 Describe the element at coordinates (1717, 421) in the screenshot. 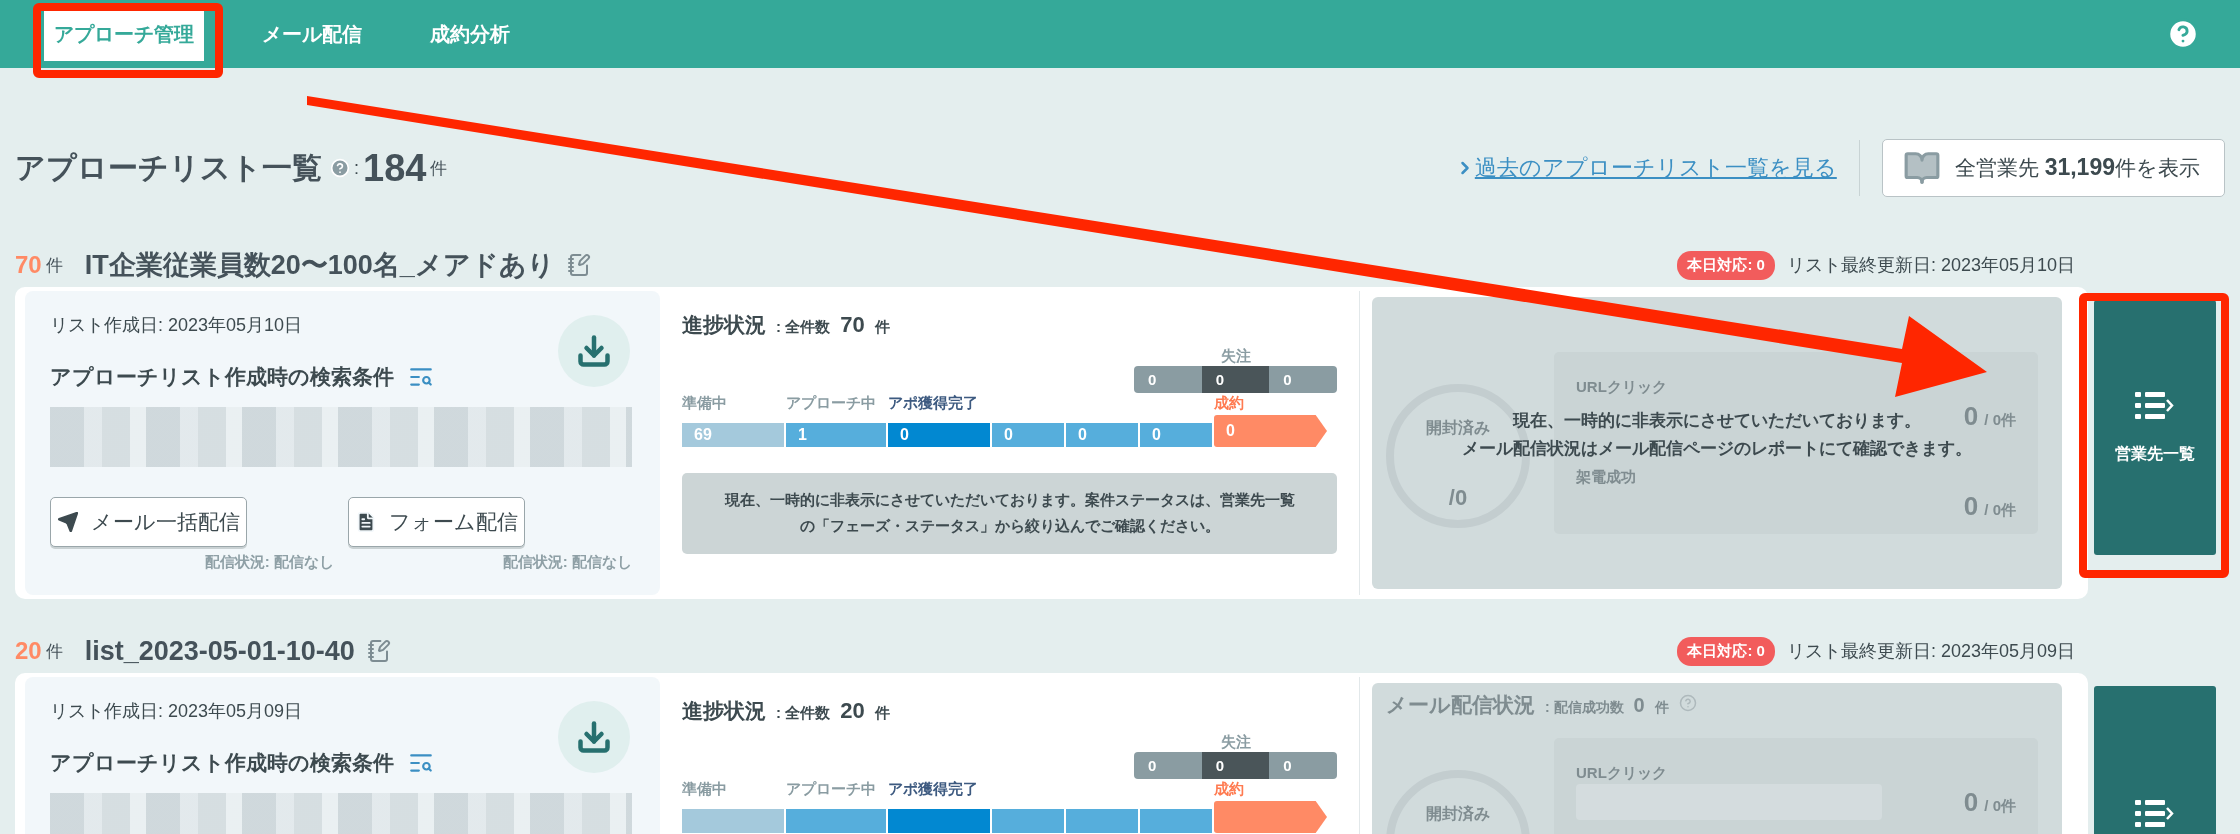

I see `hidden-notice: 現在、一時的に非表示にさせていただいております。` at that location.